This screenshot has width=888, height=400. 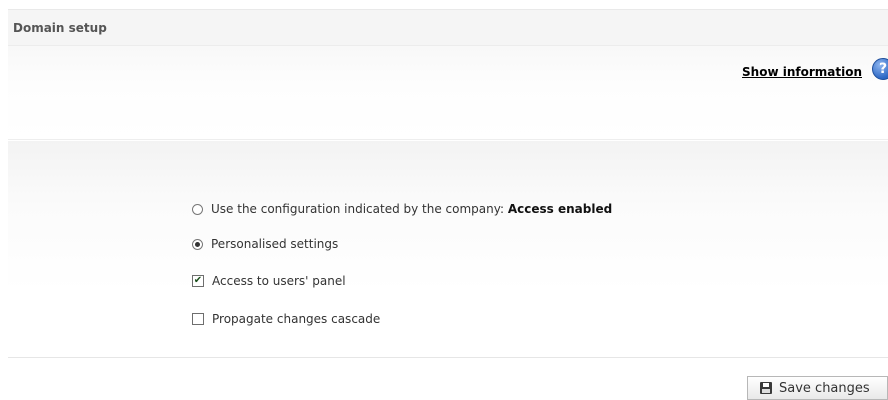 I want to click on option-propagate: Propagate changes cascade, so click(x=286, y=319).